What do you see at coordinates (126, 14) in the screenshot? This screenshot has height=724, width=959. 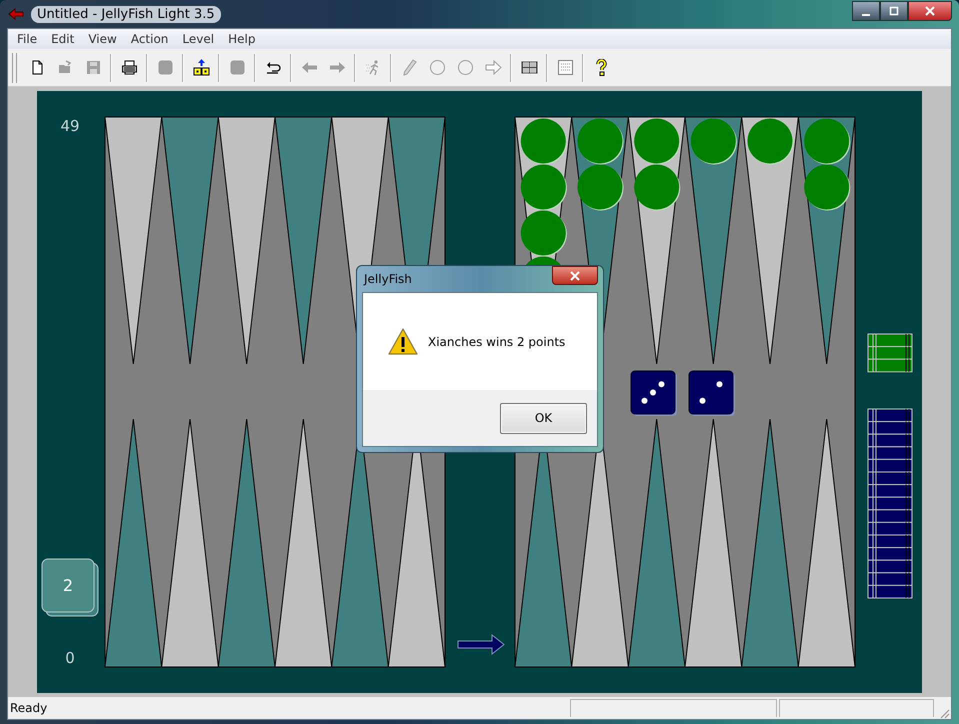 I see `window-title: Untitled - JellyFish Light 3.5` at bounding box center [126, 14].